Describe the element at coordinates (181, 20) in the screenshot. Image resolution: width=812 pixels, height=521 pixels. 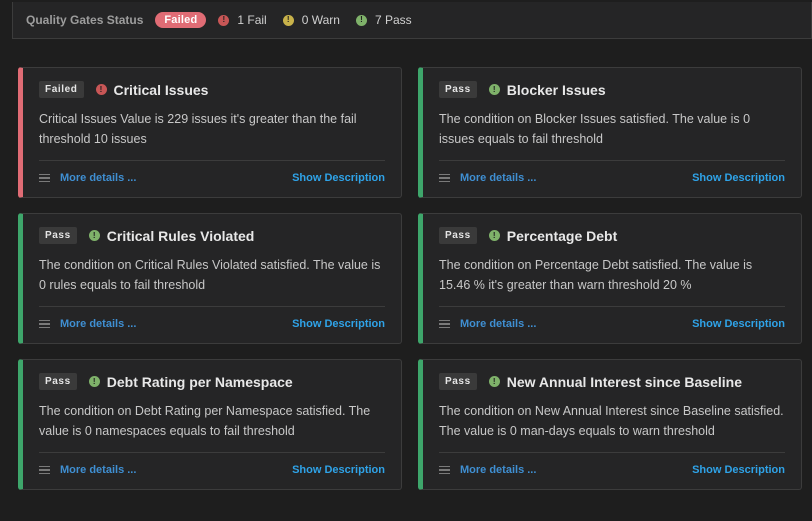
I see `status-badge: Failed` at that location.